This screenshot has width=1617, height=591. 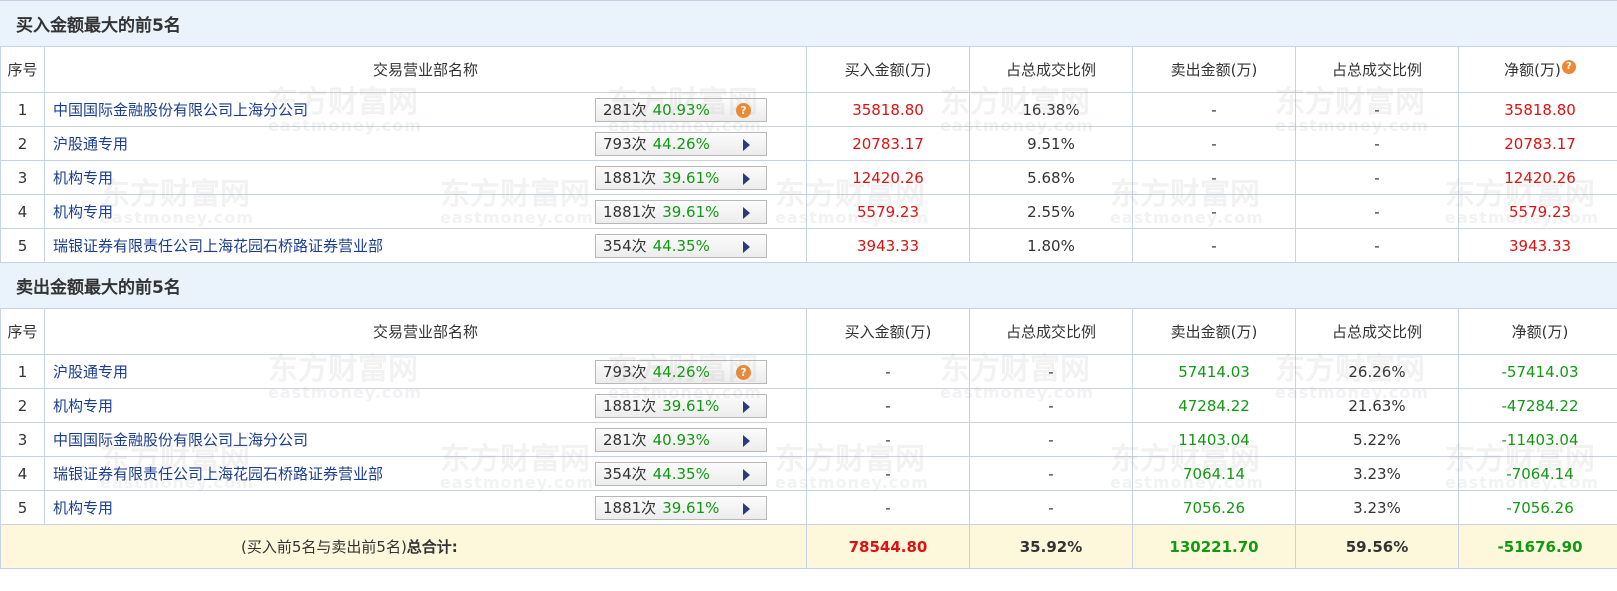 I want to click on table-row: 3 机构专用 1881次 39.61% 12420.26 5.68% - -12420.26, so click(x=808, y=177).